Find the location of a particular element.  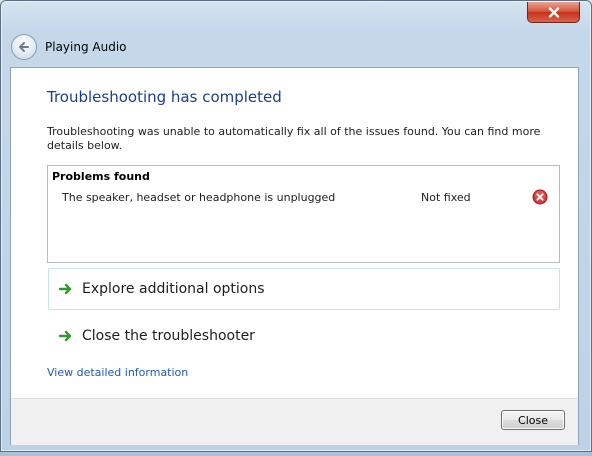

dialog-footer: Close is located at coordinates (294, 421).